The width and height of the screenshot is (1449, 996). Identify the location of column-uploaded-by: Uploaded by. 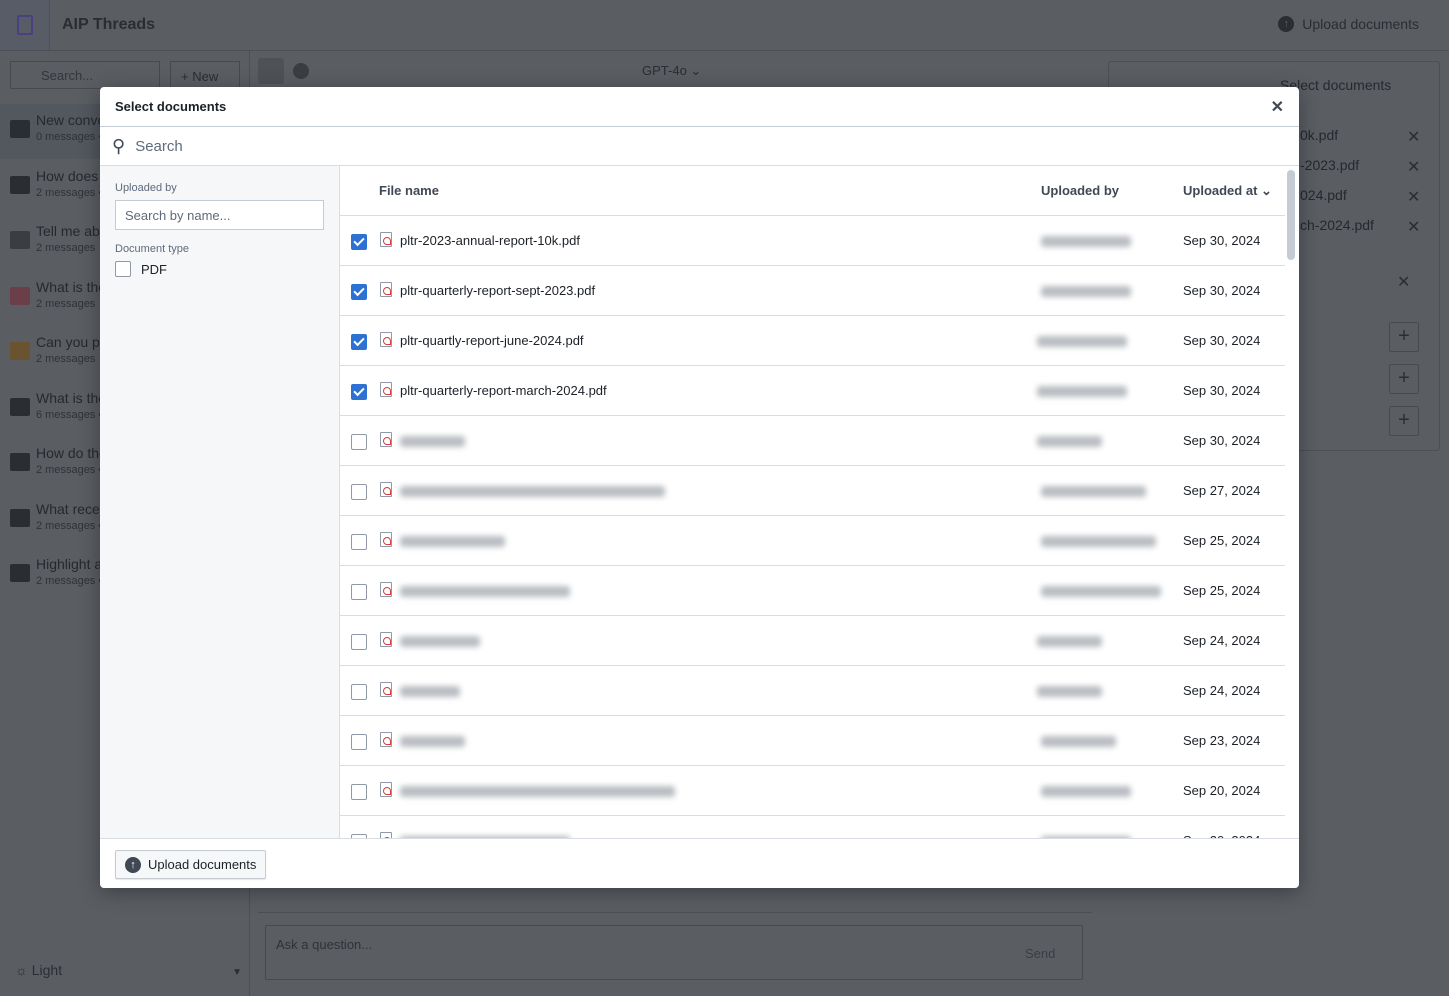
(1080, 190).